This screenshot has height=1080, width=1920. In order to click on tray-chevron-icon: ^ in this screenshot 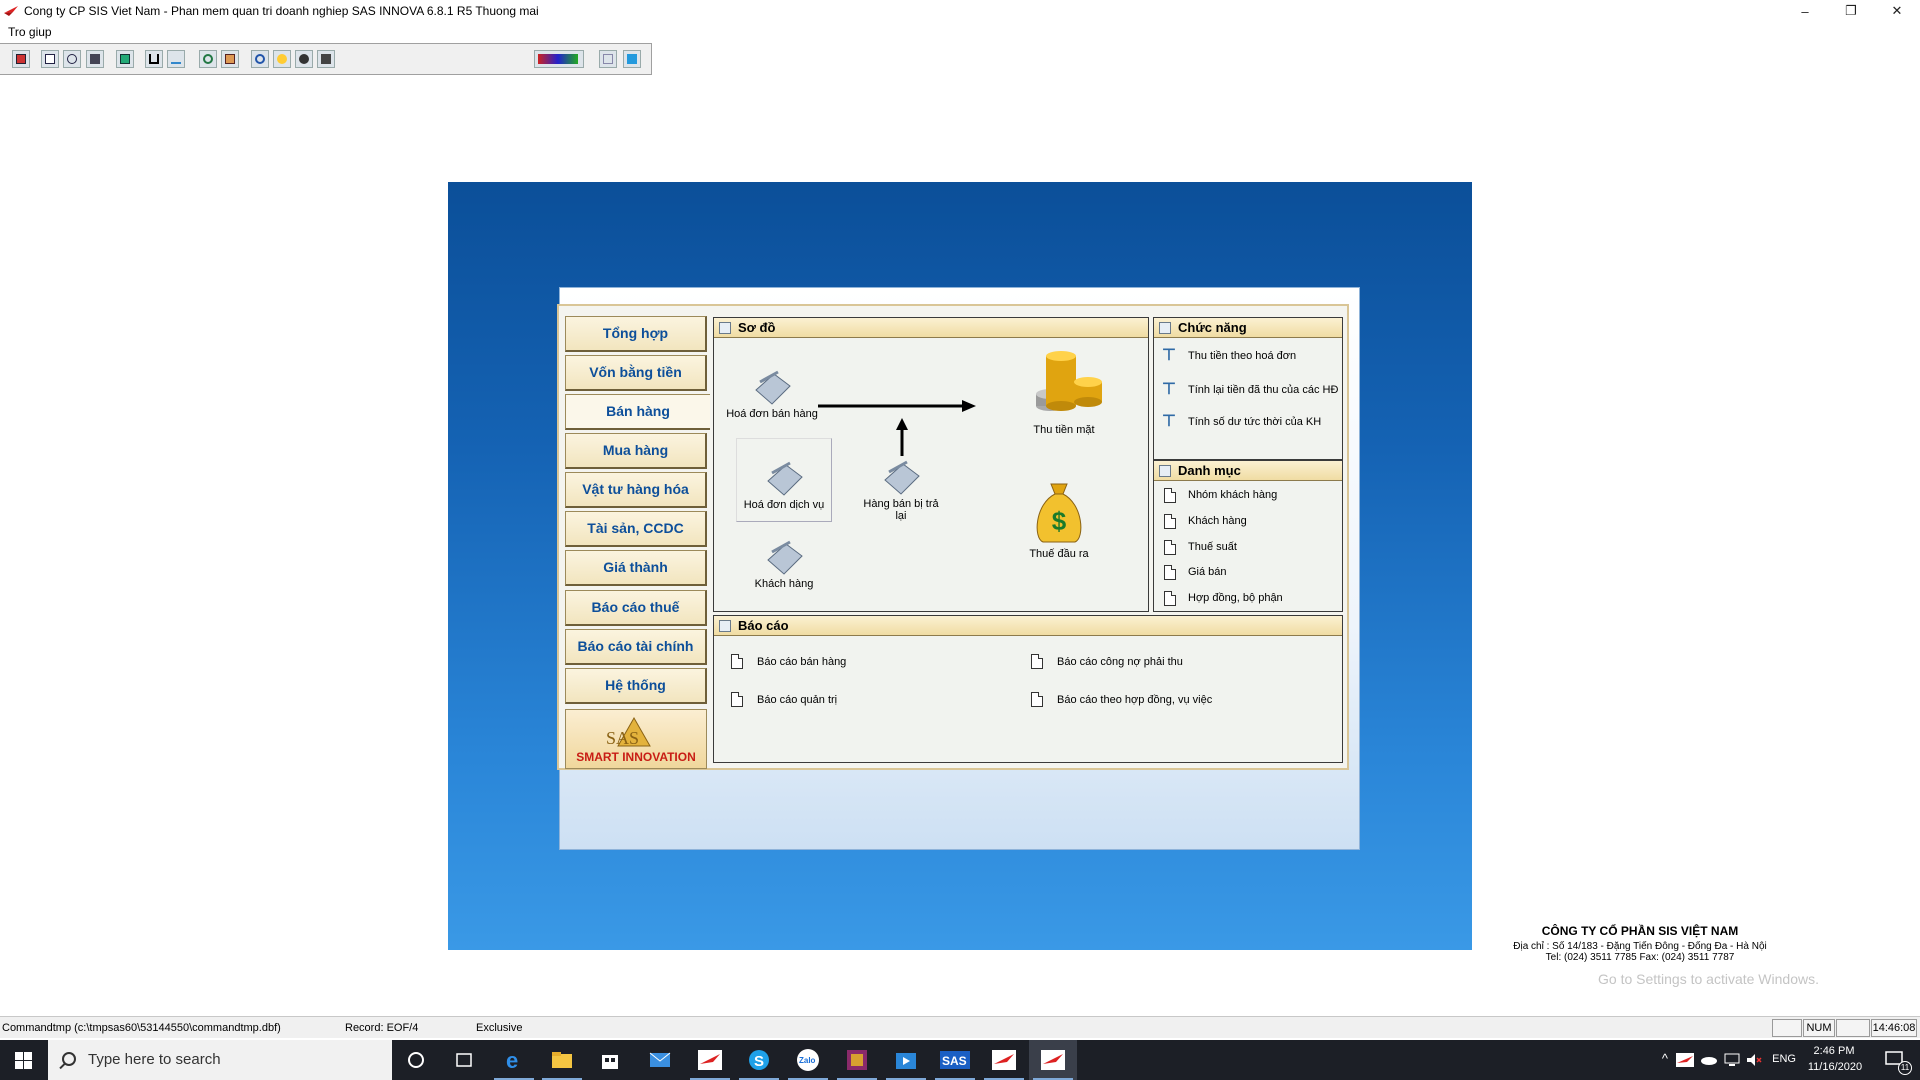, I will do `click(1665, 1058)`.